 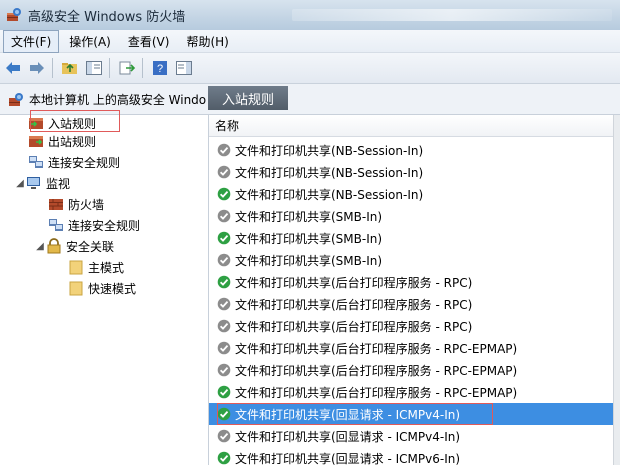 I want to click on tree-label: 防火墙, so click(x=86, y=204).